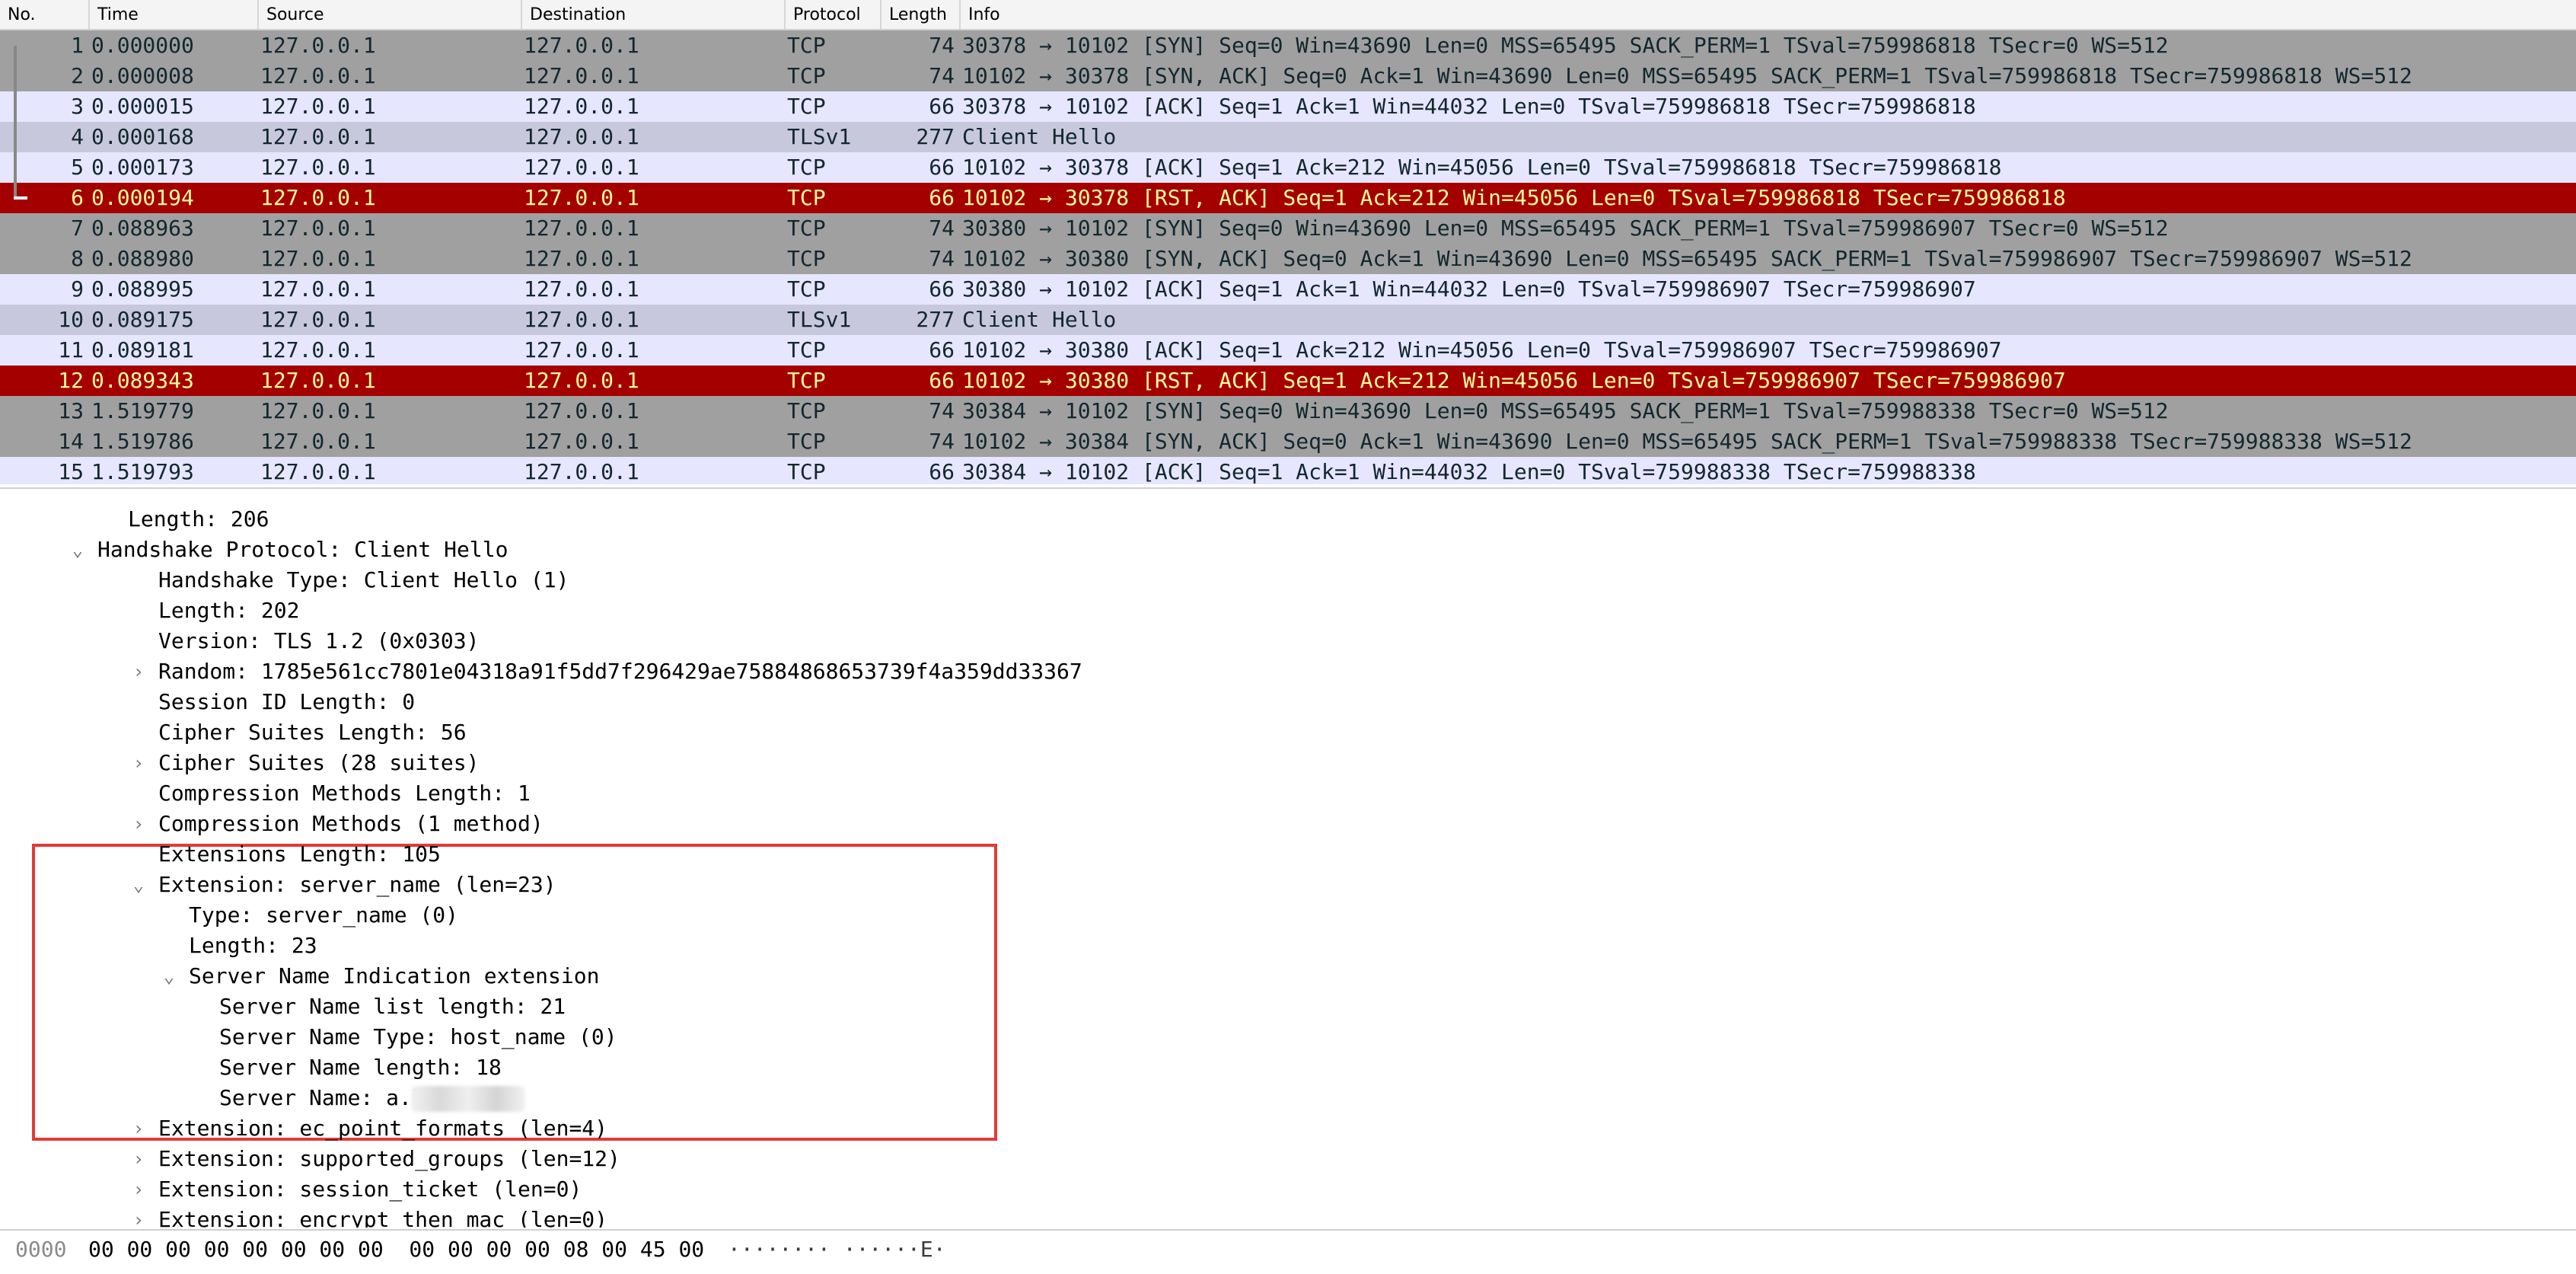  What do you see at coordinates (71, 319) in the screenshot?
I see `packet-cell-no: 10` at bounding box center [71, 319].